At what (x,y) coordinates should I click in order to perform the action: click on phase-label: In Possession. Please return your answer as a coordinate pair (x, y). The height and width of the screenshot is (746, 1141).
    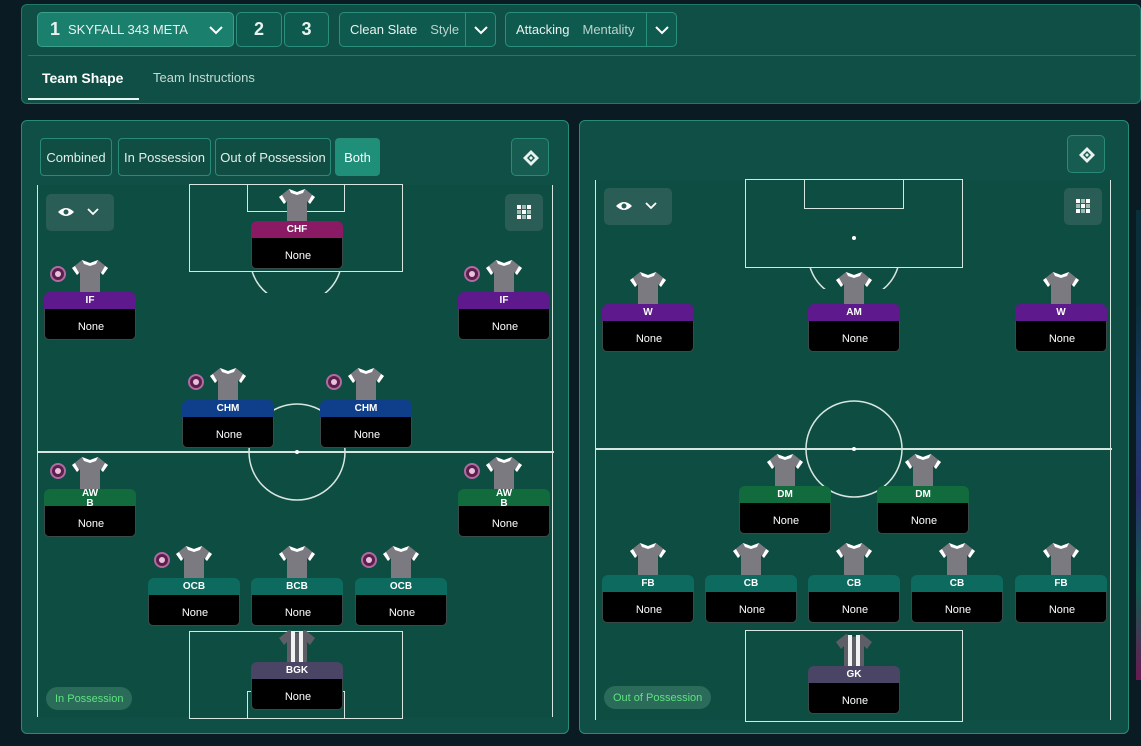
    Looking at the image, I should click on (89, 698).